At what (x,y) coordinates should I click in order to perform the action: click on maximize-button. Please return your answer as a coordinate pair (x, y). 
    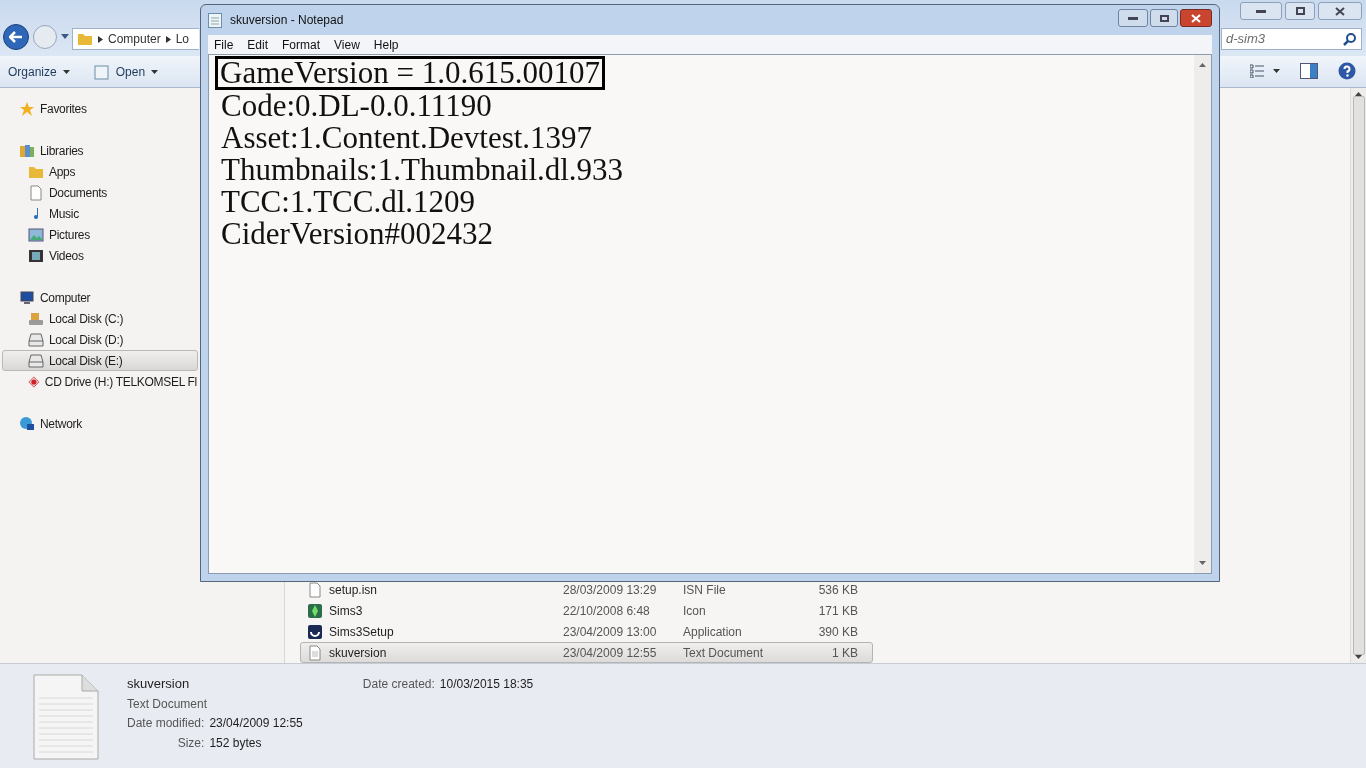
    Looking at the image, I should click on (1164, 18).